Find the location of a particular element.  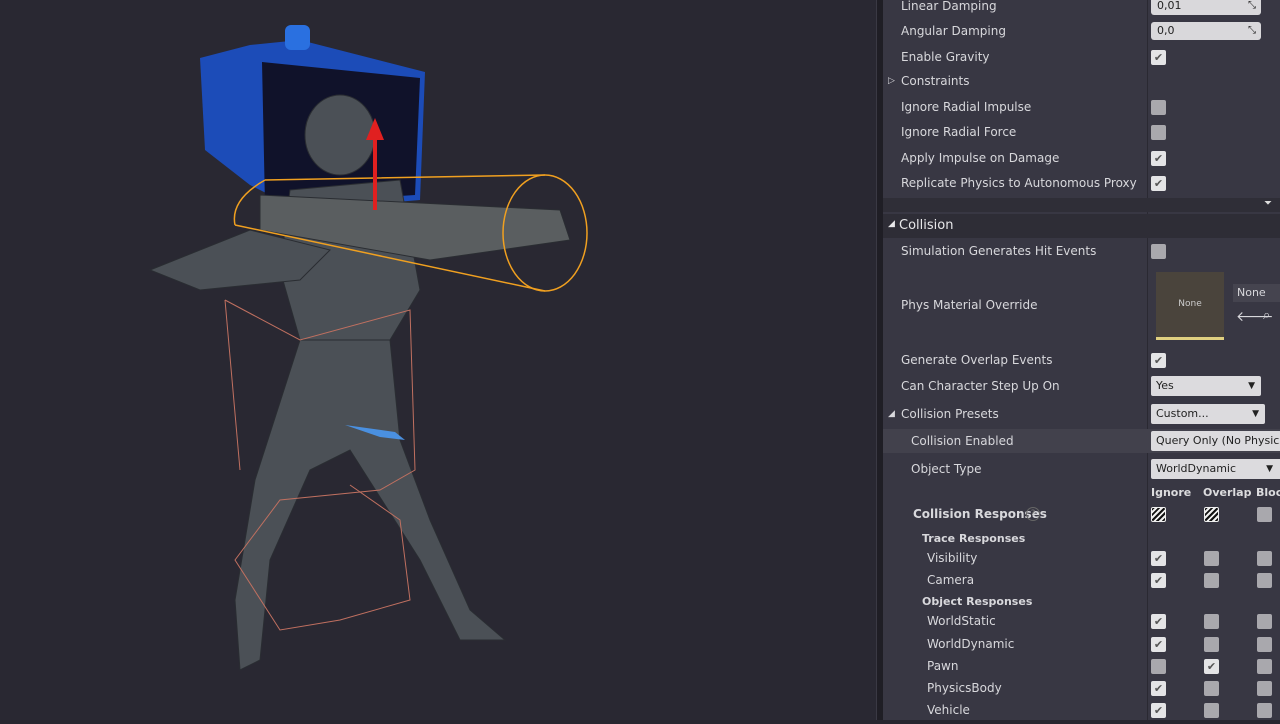

all-overlap-checkbox is located at coordinates (1211, 514).